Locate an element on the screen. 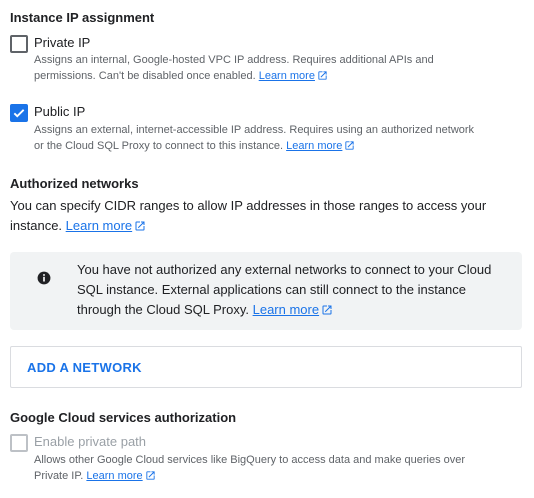 Image resolution: width=534 pixels, height=498 pixels. authorized-networks-heading: Authorized networks is located at coordinates (74, 183).